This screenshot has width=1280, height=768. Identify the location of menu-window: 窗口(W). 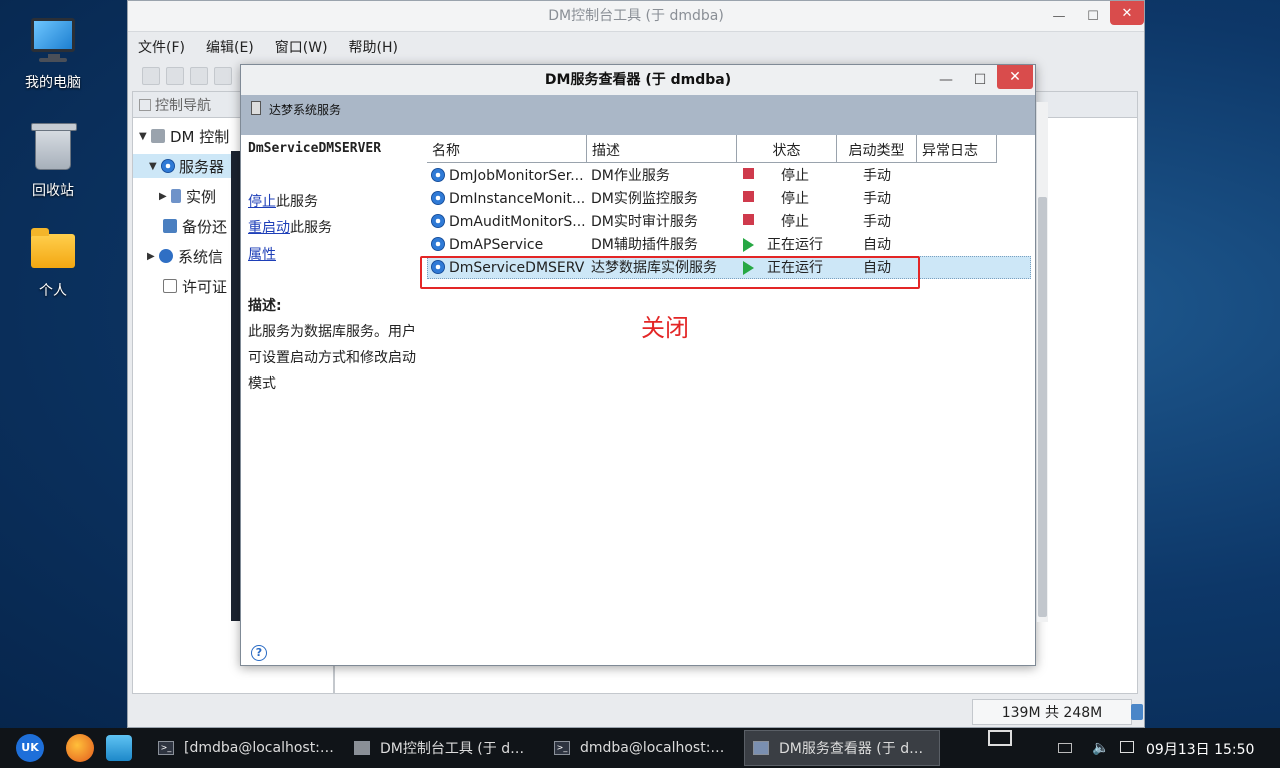
(301, 47).